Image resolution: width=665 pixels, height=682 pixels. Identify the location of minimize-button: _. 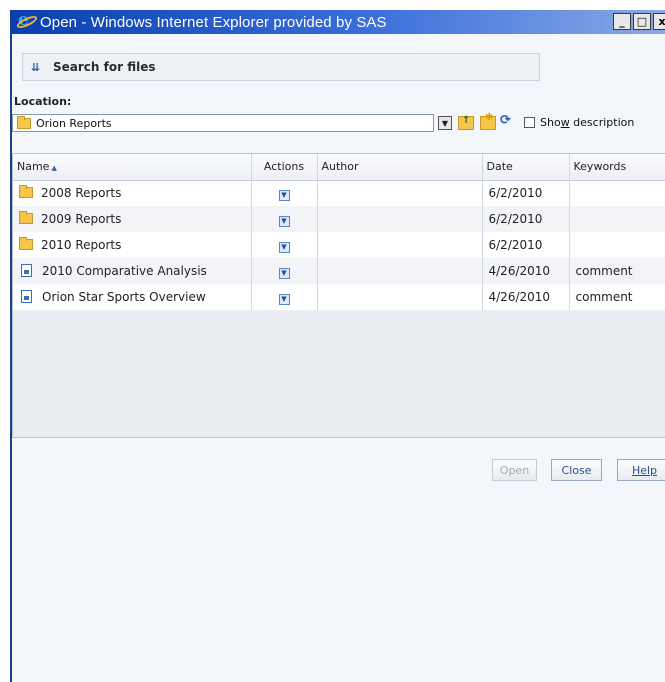
(622, 21).